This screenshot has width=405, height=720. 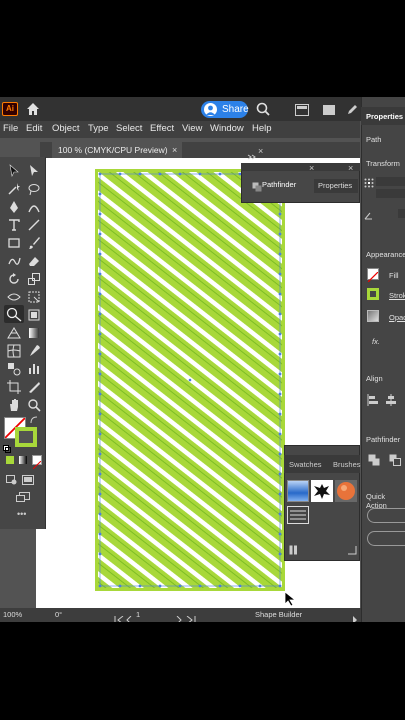 I want to click on status-menu-arrow-icon, so click(x=355, y=616).